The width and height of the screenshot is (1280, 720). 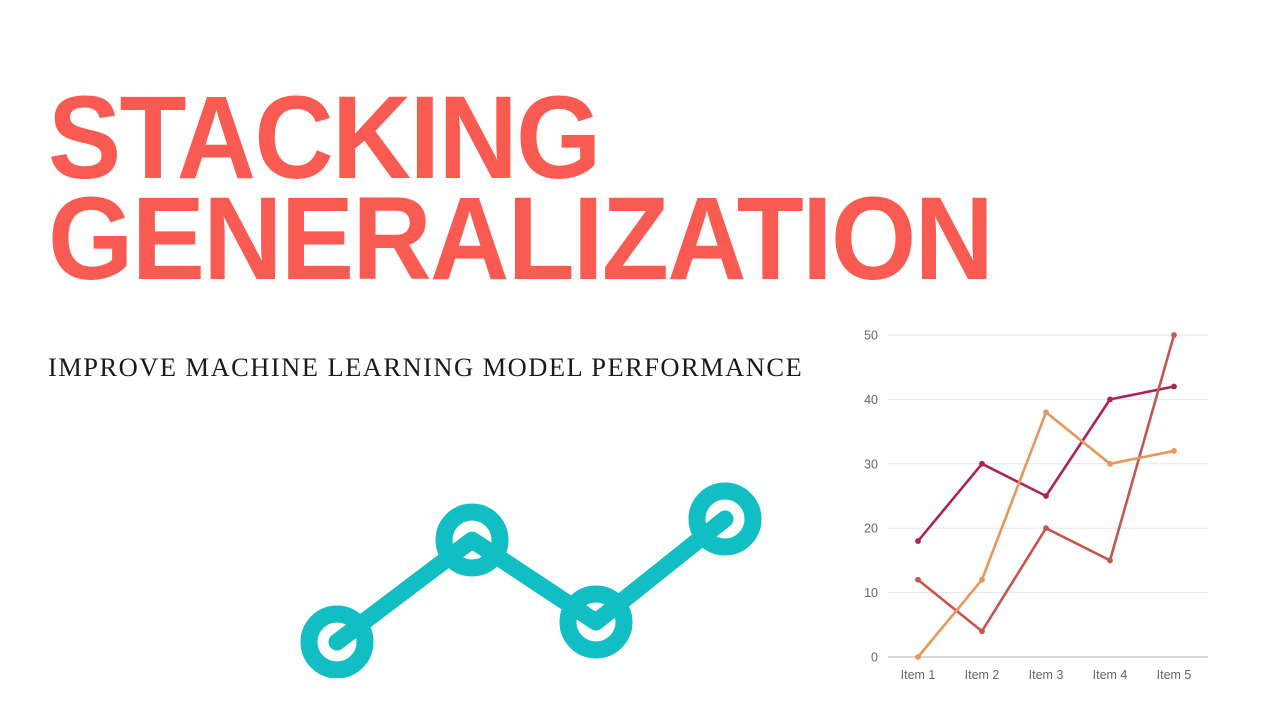 What do you see at coordinates (874, 658) in the screenshot?
I see `y-axis-tick-label: 0` at bounding box center [874, 658].